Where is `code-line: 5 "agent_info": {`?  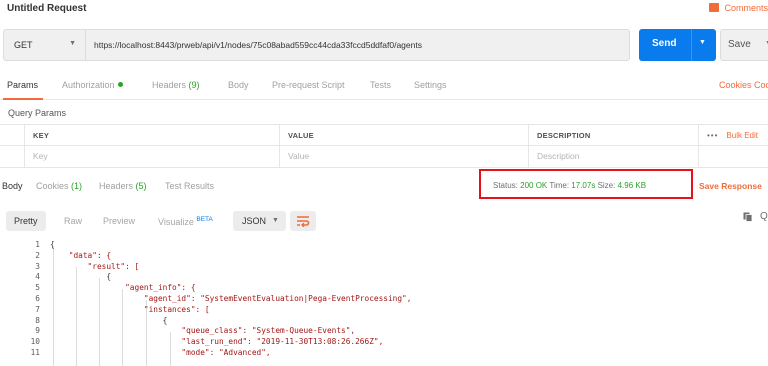
code-line: 5 "agent_info": { is located at coordinates (384, 288).